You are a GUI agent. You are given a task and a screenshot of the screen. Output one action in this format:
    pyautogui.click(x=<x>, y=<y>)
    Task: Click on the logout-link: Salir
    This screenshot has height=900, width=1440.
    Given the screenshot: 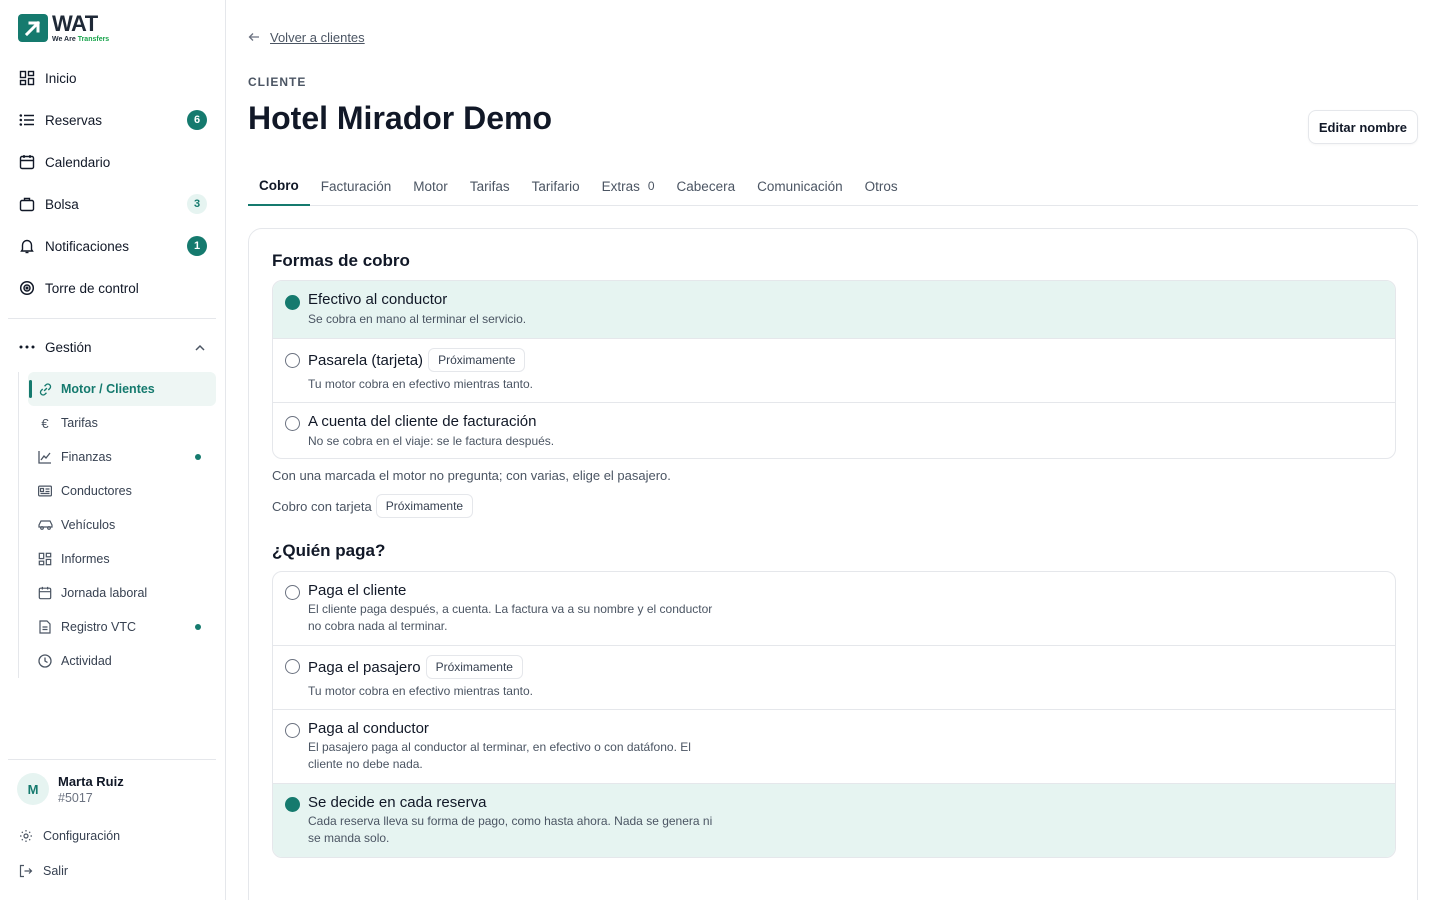 What is the action you would take?
    pyautogui.click(x=43, y=871)
    